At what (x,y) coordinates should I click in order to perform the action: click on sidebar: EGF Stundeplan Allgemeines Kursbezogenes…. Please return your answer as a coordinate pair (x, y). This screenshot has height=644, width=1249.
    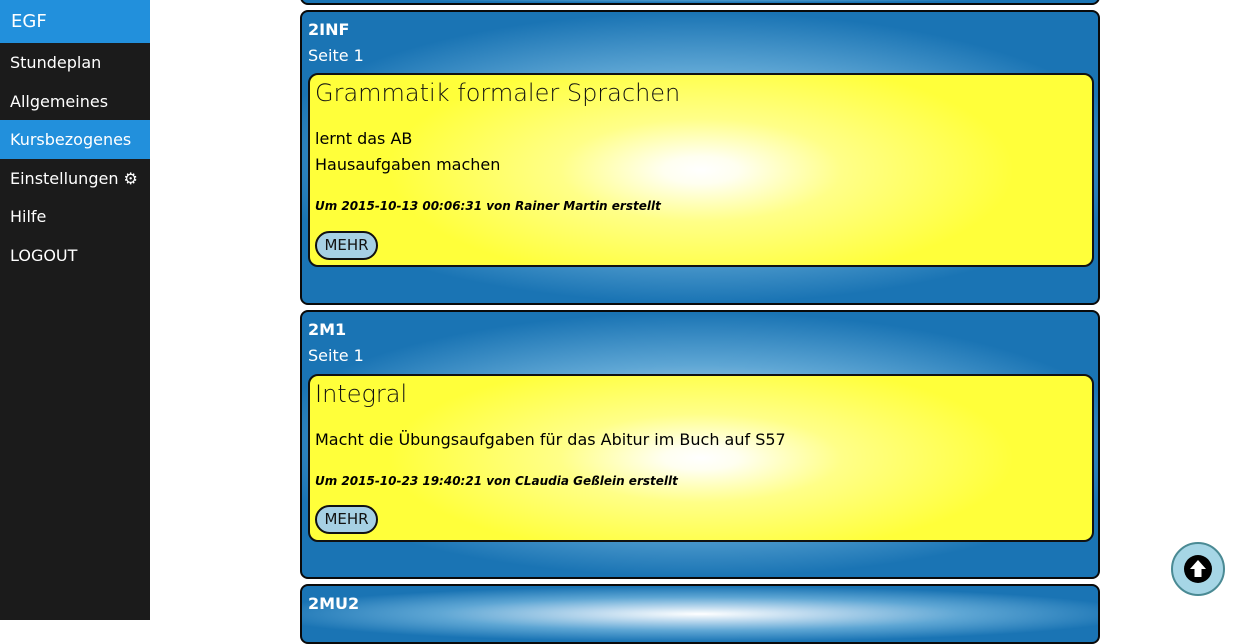
    Looking at the image, I should click on (75, 310).